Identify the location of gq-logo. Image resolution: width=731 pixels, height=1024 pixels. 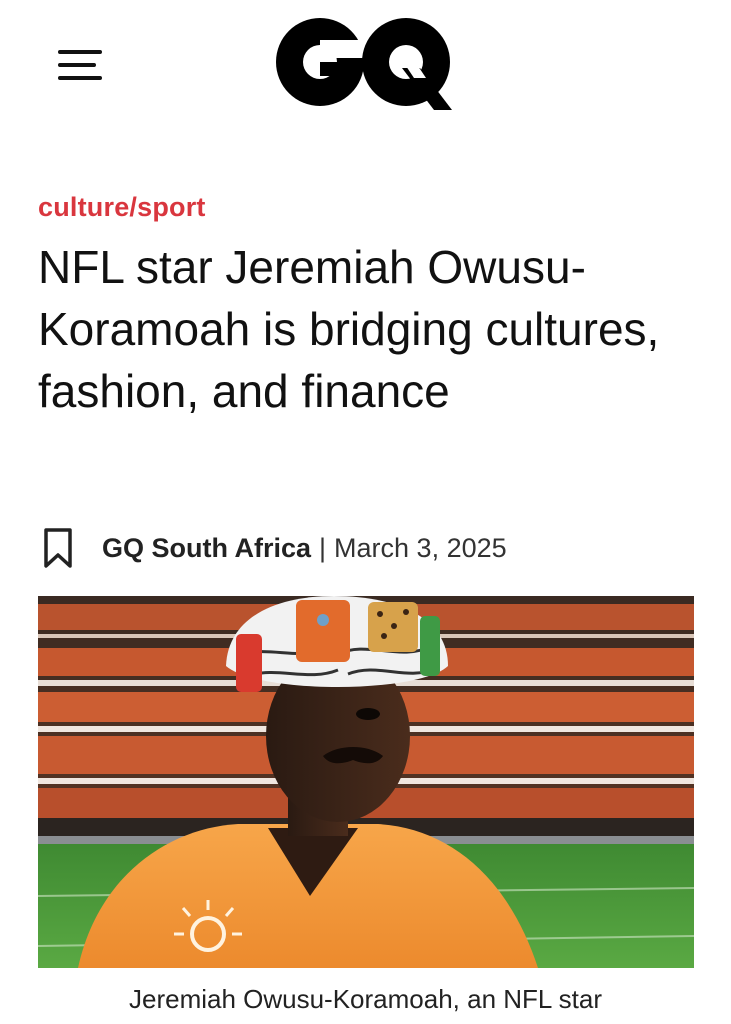
(365, 62).